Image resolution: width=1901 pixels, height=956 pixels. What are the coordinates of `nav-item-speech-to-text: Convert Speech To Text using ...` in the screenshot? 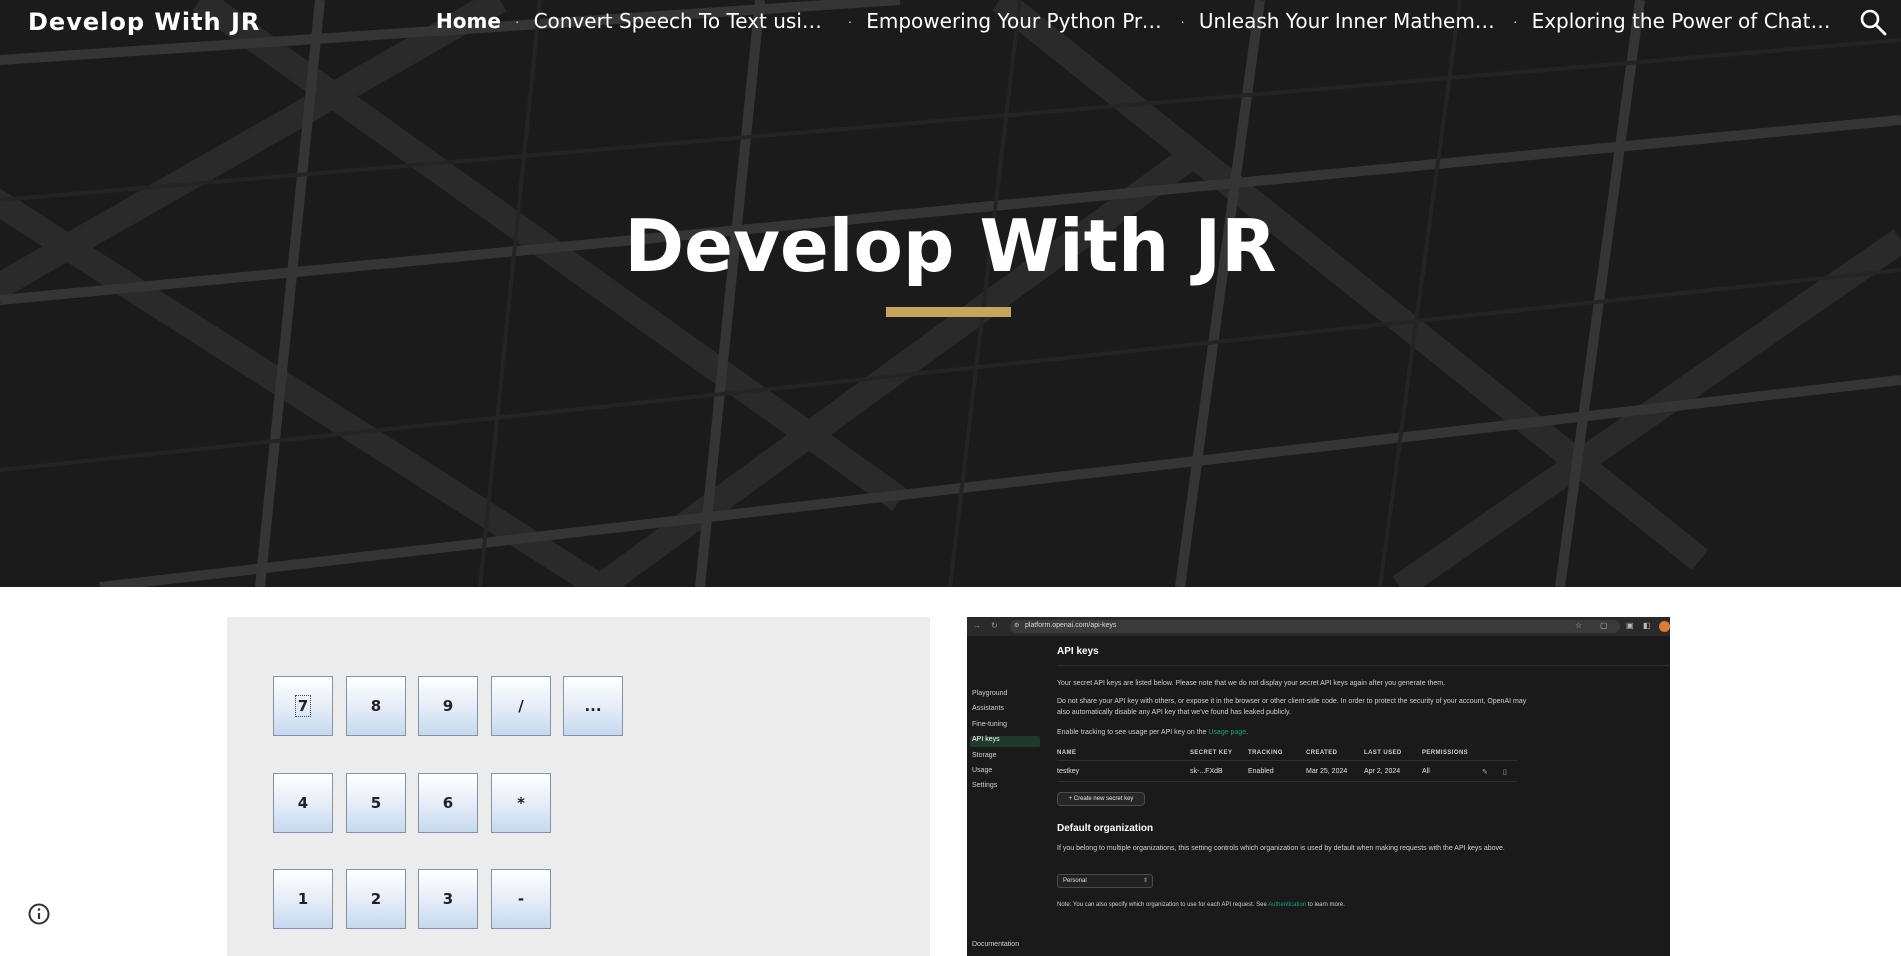 It's located at (684, 21).